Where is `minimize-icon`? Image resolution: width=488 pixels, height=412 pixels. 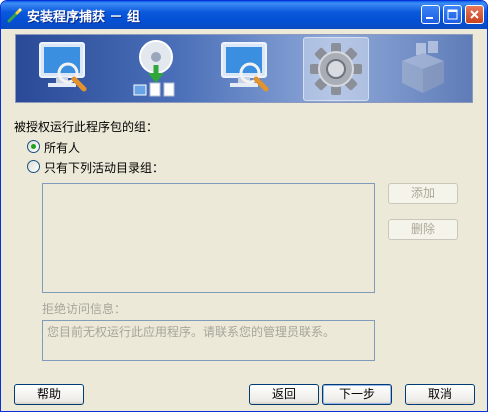
minimize-icon is located at coordinates (429, 18).